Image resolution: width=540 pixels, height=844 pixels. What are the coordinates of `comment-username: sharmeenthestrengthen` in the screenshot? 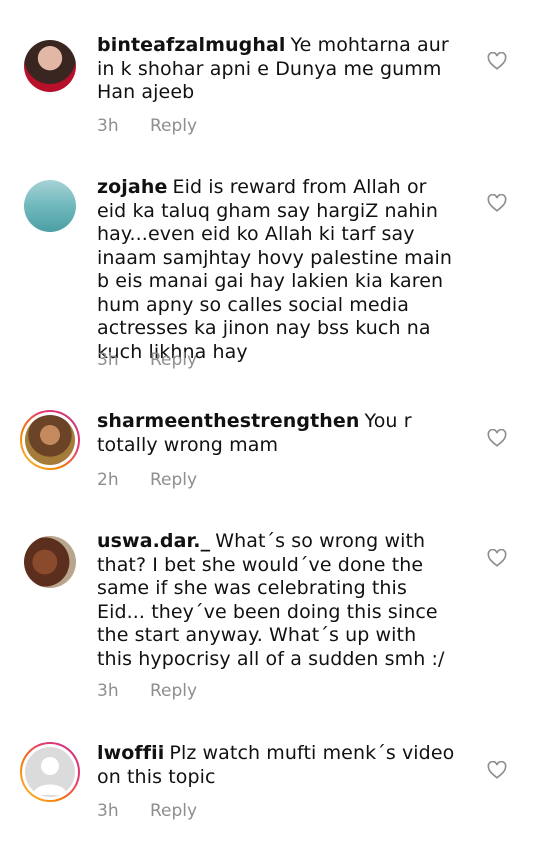 It's located at (228, 421).